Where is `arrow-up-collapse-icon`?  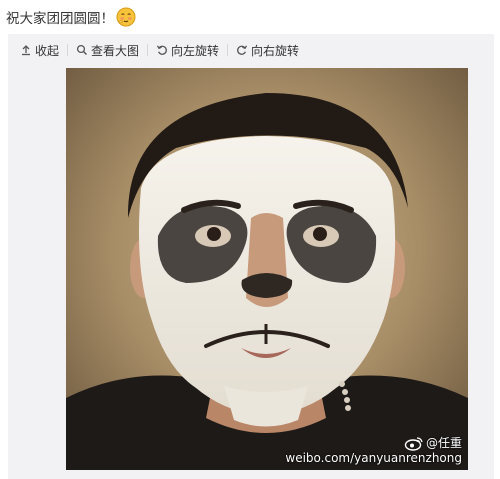
arrow-up-collapse-icon is located at coordinates (26, 50).